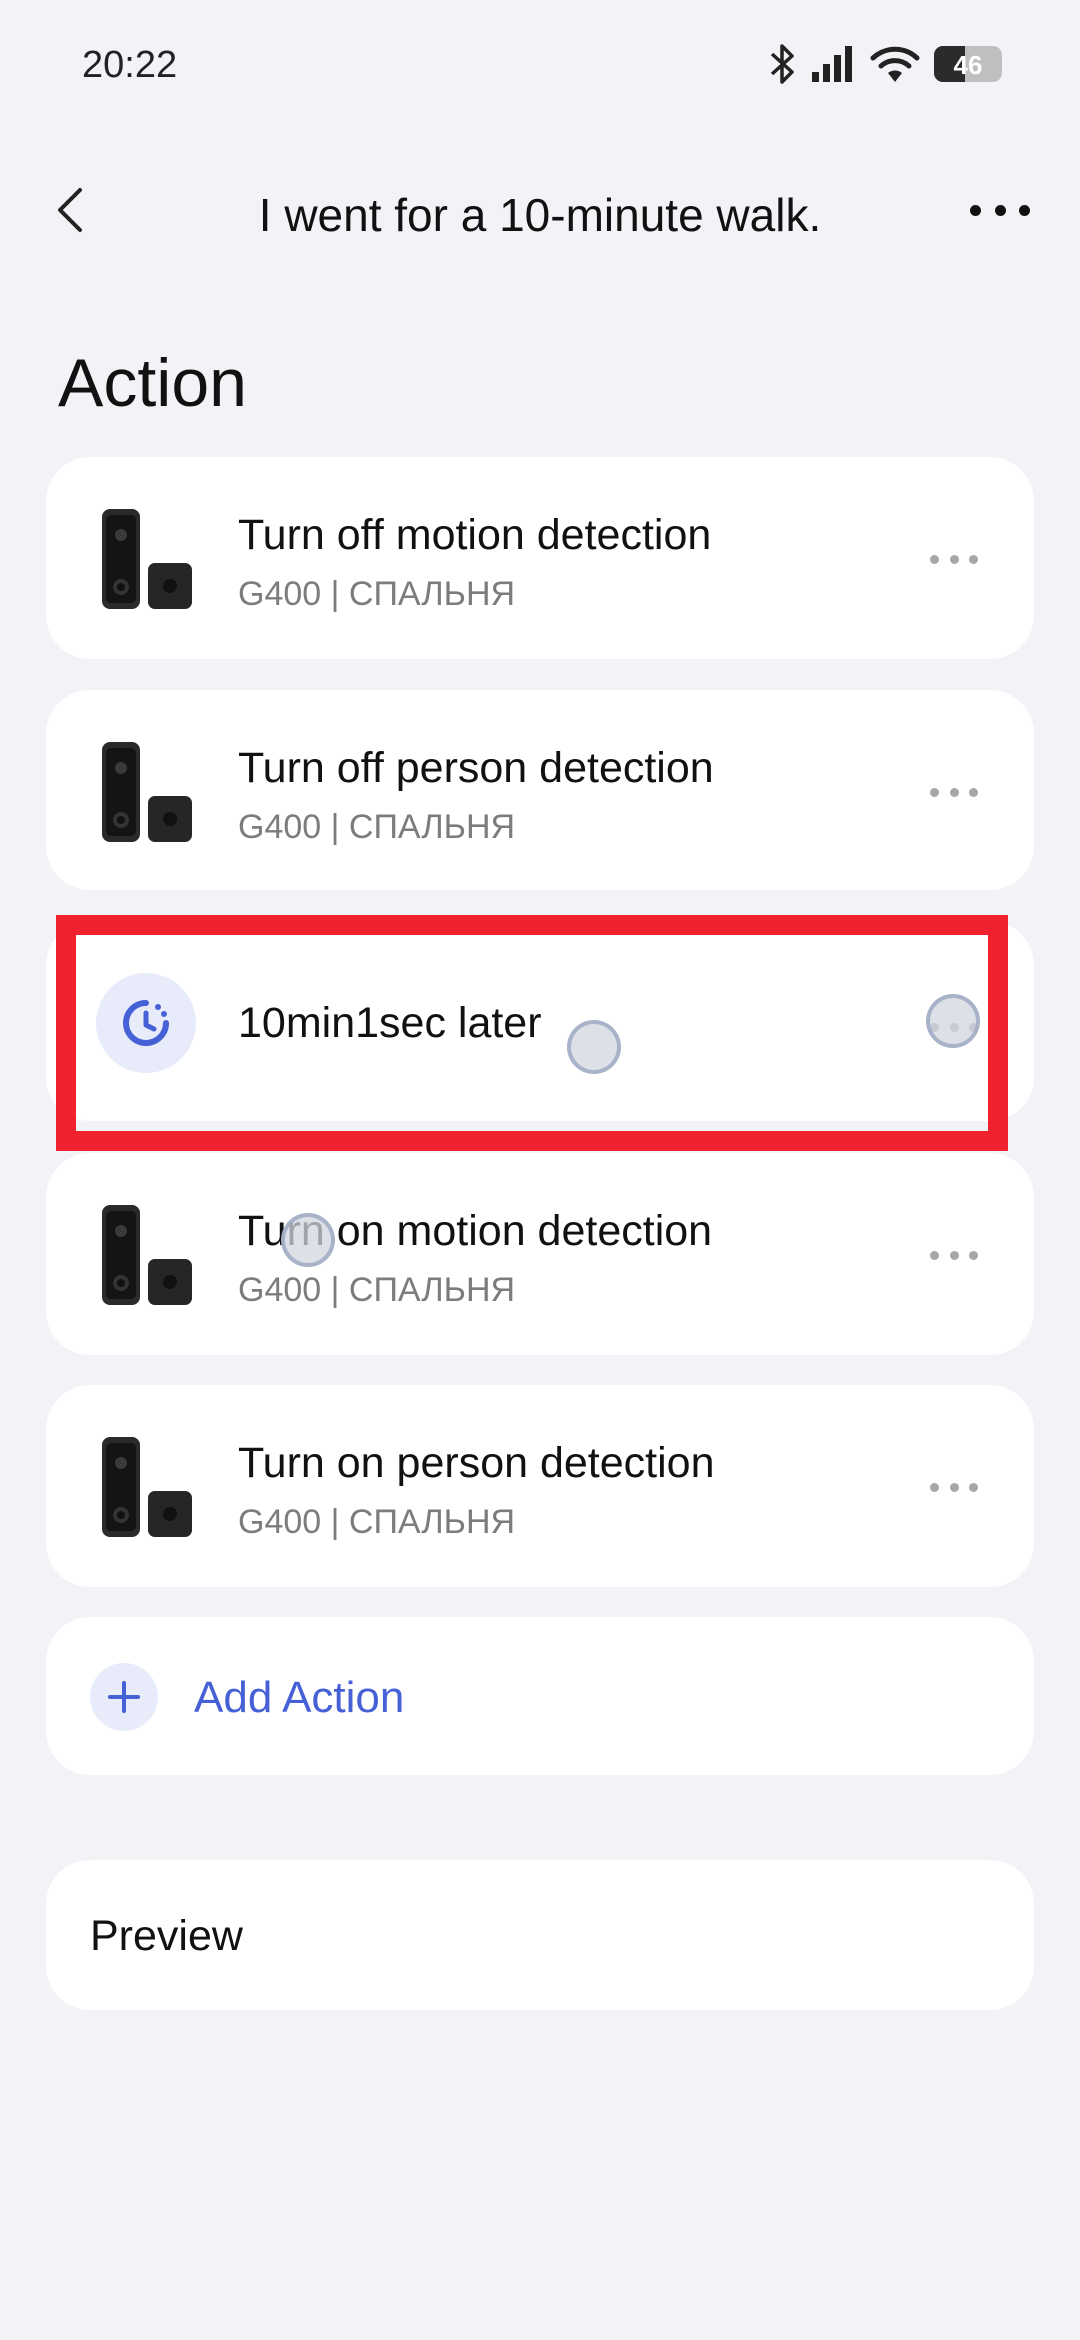  I want to click on action-title: Turn on person detection, so click(476, 1463).